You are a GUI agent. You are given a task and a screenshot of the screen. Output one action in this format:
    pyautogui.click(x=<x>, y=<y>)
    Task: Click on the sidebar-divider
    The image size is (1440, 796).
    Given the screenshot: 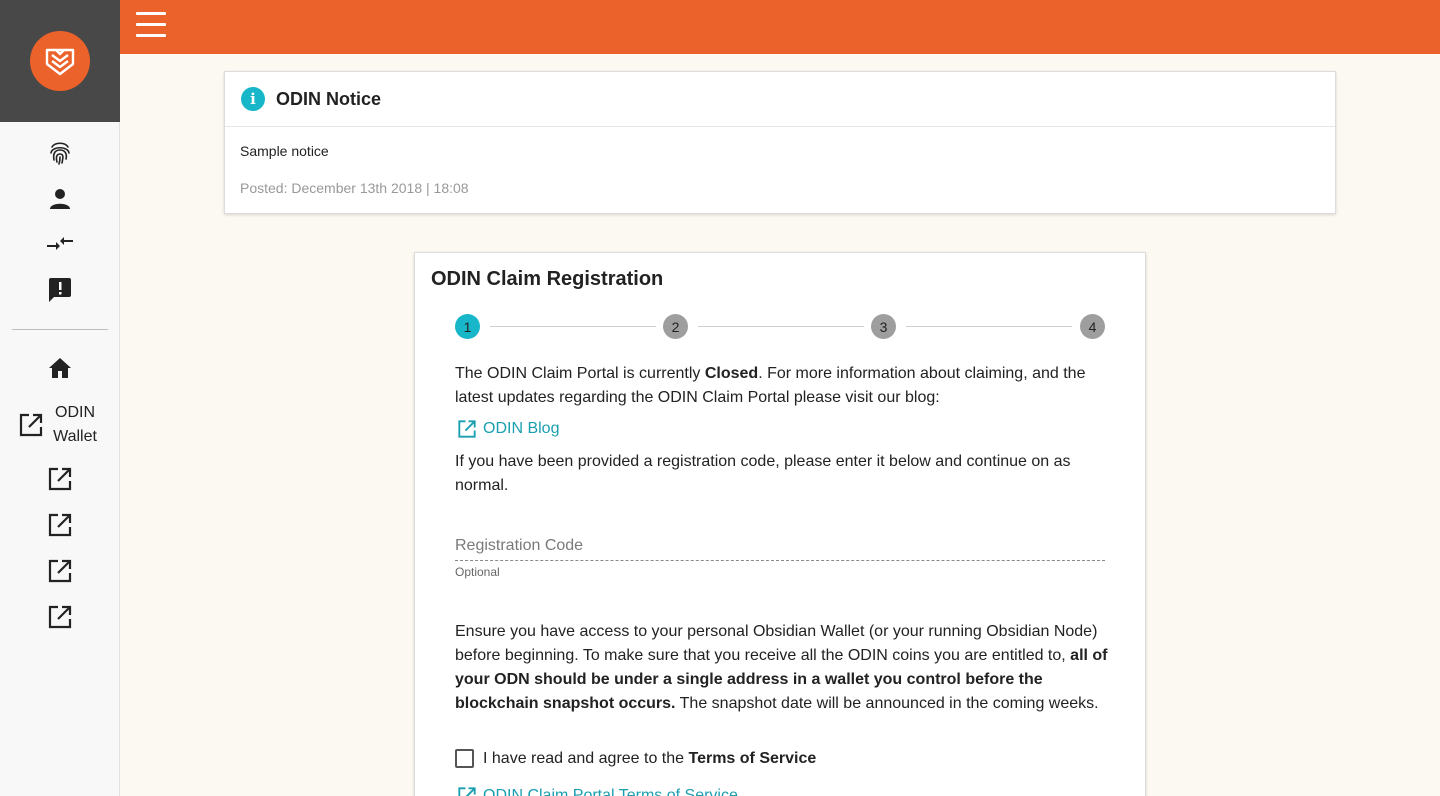 What is the action you would take?
    pyautogui.click(x=60, y=329)
    